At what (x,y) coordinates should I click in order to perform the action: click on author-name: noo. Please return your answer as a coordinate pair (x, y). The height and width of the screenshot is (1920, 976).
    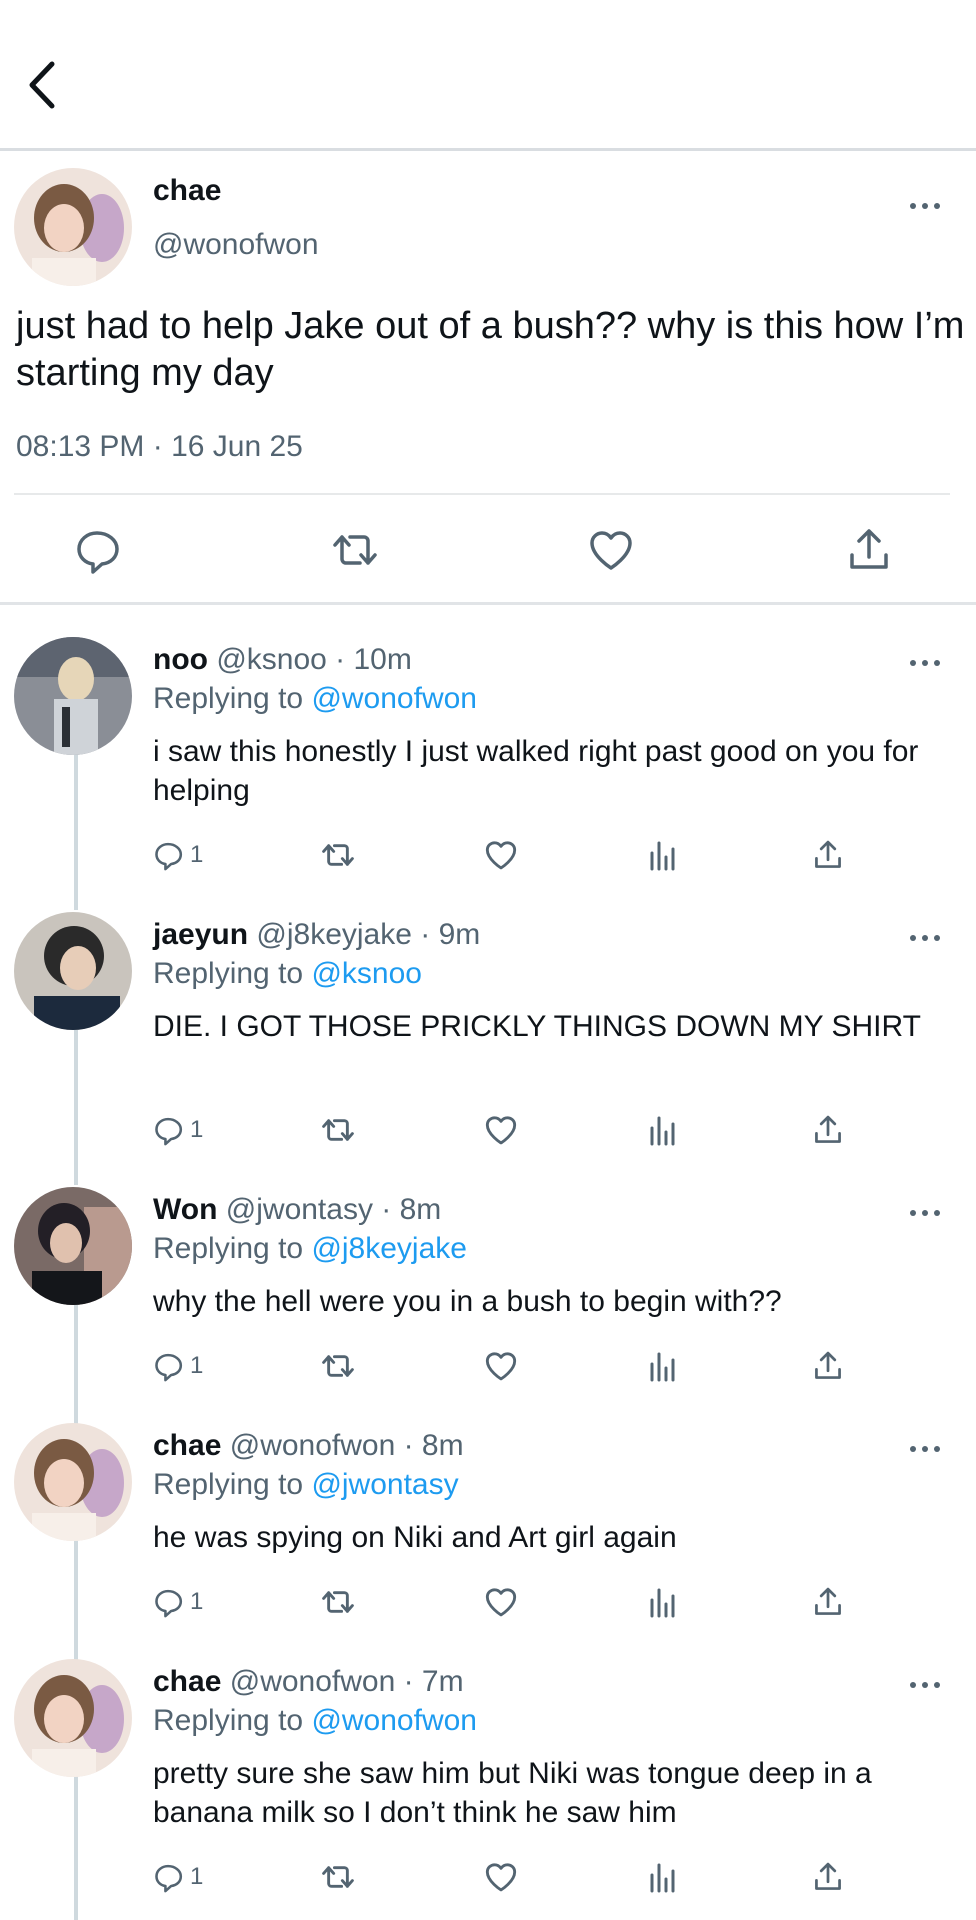
    Looking at the image, I should click on (180, 659).